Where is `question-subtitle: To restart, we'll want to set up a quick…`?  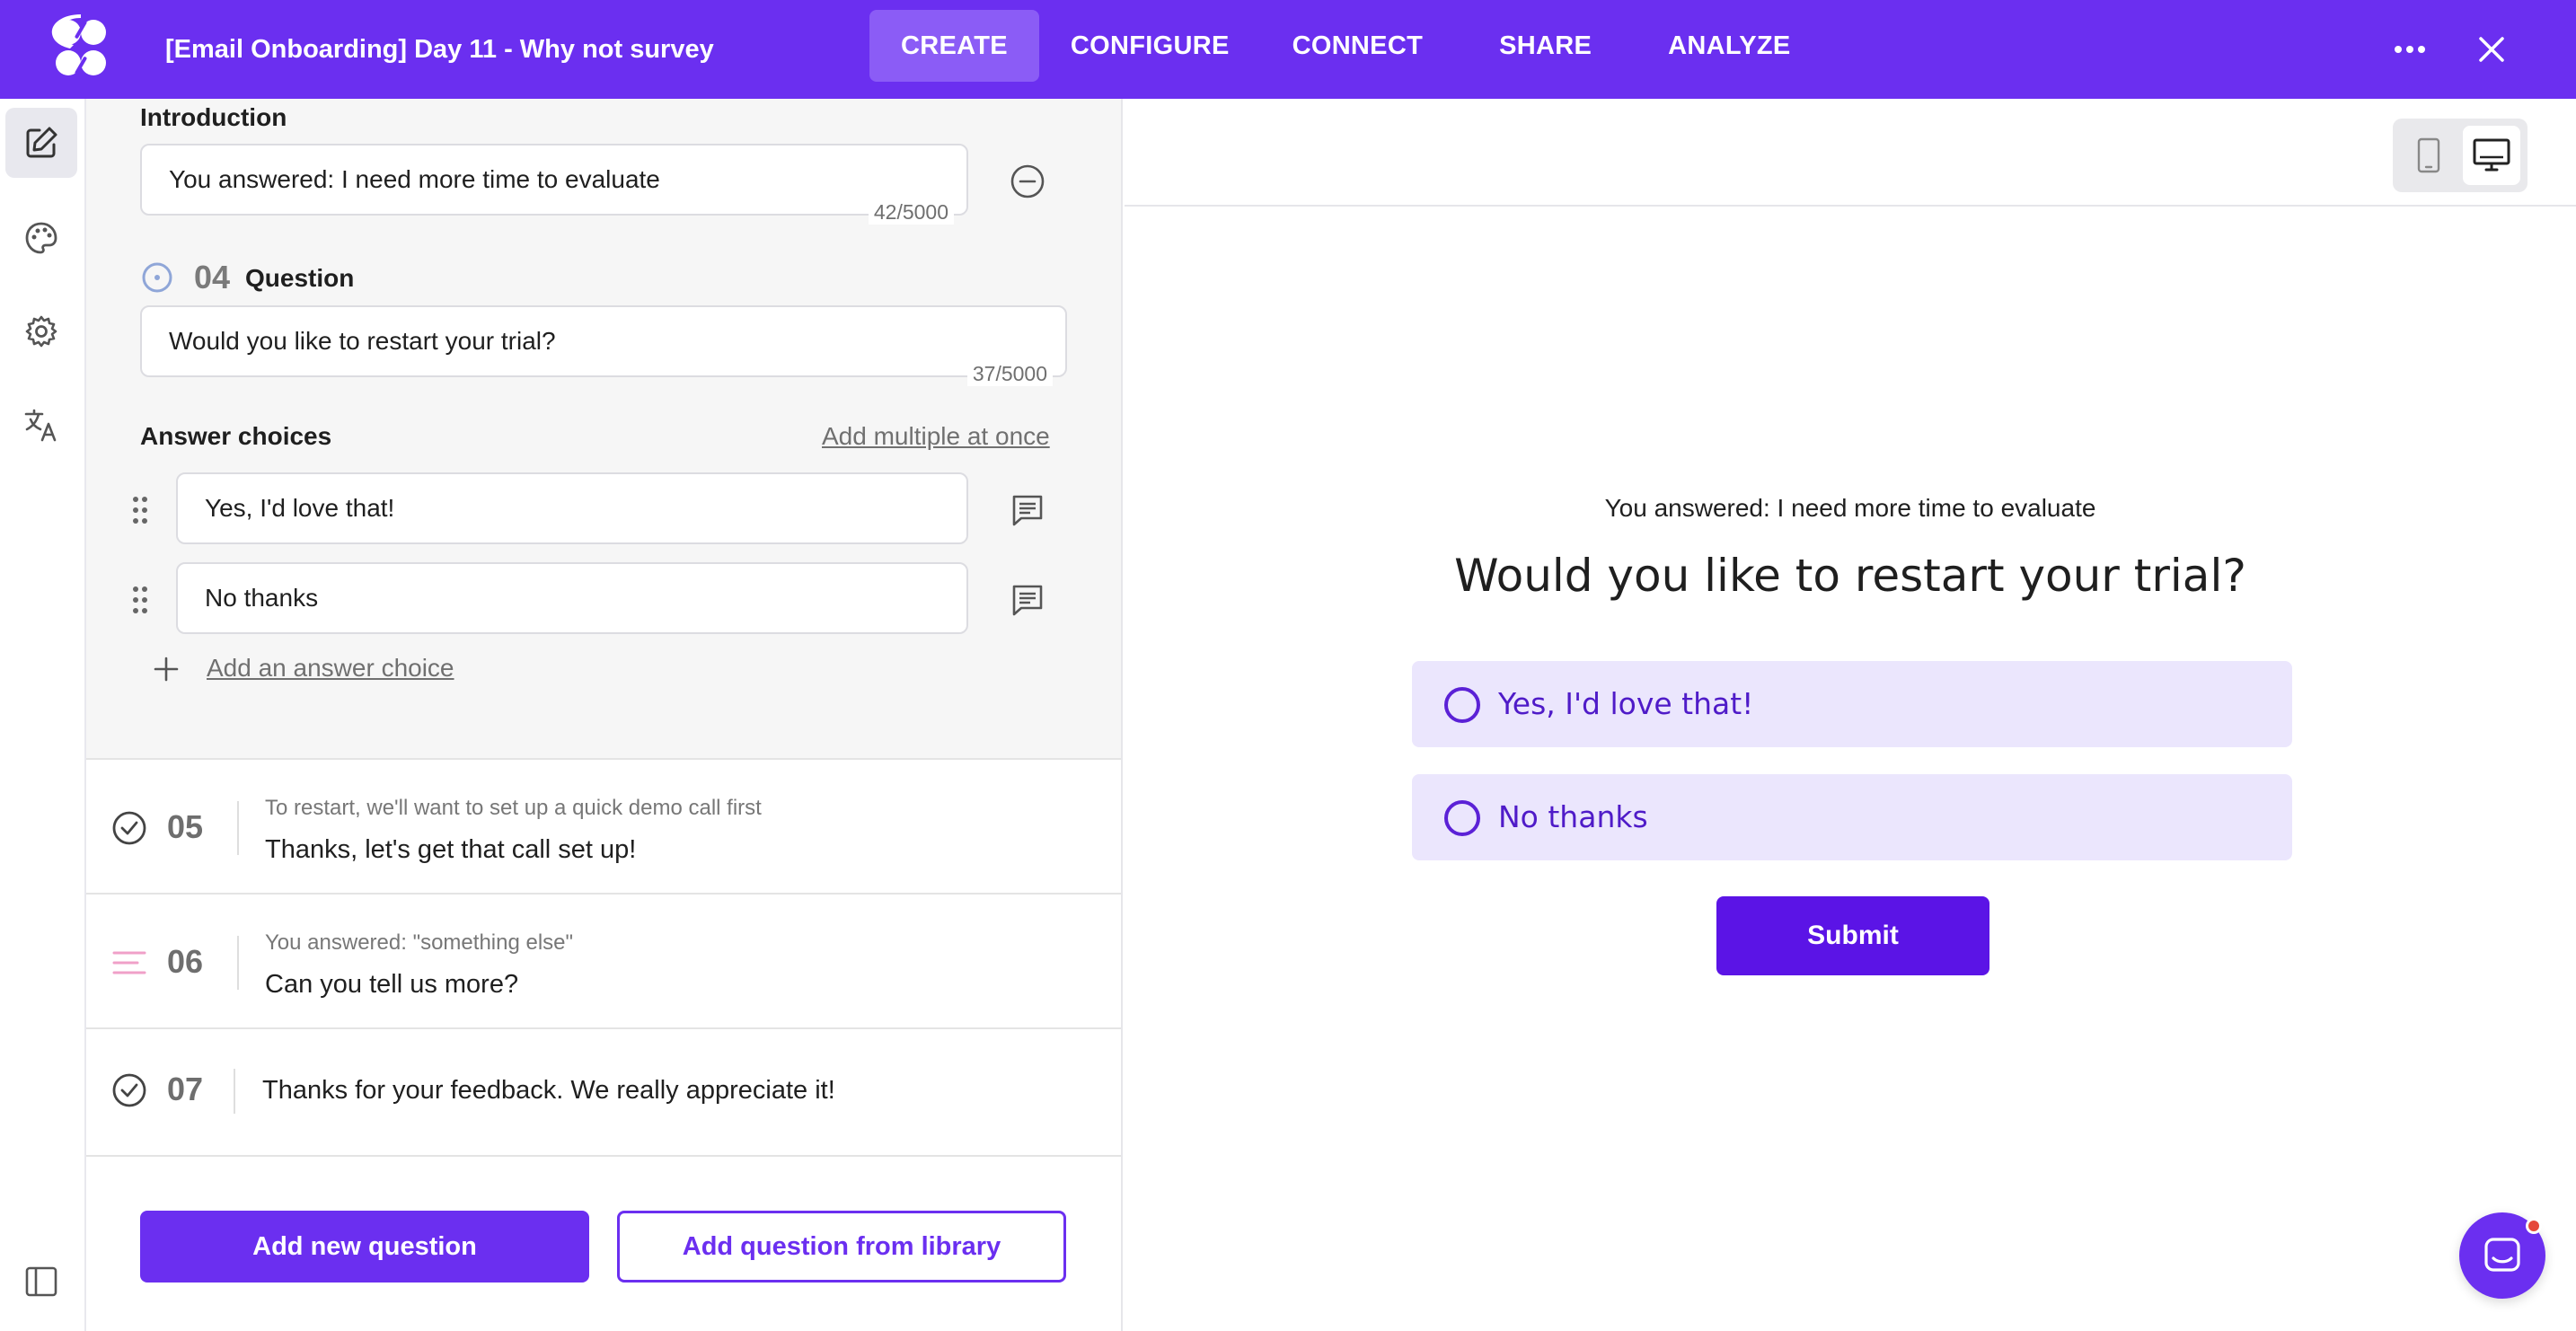 question-subtitle: To restart, we'll want to set up a quick… is located at coordinates (513, 808).